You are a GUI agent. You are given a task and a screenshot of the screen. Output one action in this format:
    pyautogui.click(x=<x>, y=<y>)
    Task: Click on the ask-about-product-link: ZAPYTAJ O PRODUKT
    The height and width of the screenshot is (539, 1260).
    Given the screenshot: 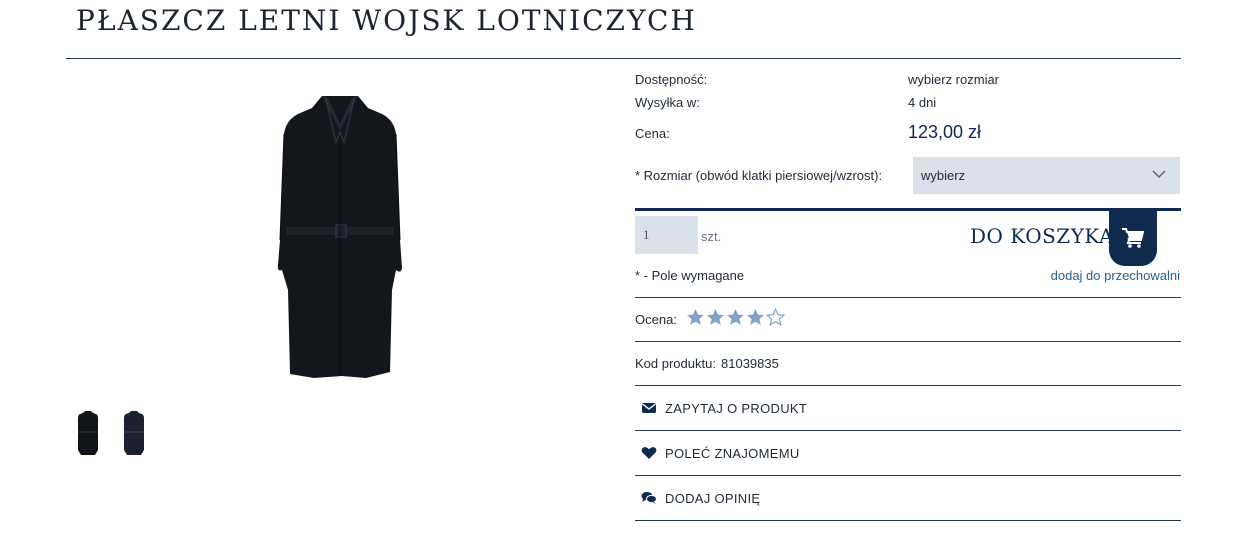 What is the action you would take?
    pyautogui.click(x=724, y=408)
    